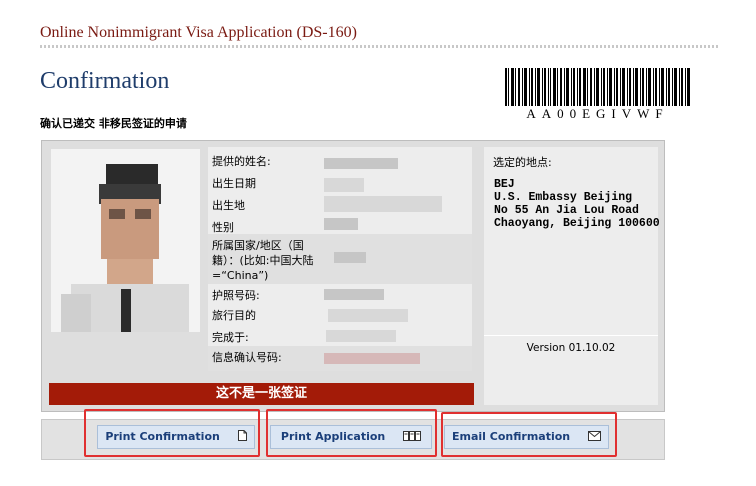 The width and height of the screenshot is (756, 486). Describe the element at coordinates (597, 113) in the screenshot. I see `barcode-number: AA00EGIVWF` at that location.